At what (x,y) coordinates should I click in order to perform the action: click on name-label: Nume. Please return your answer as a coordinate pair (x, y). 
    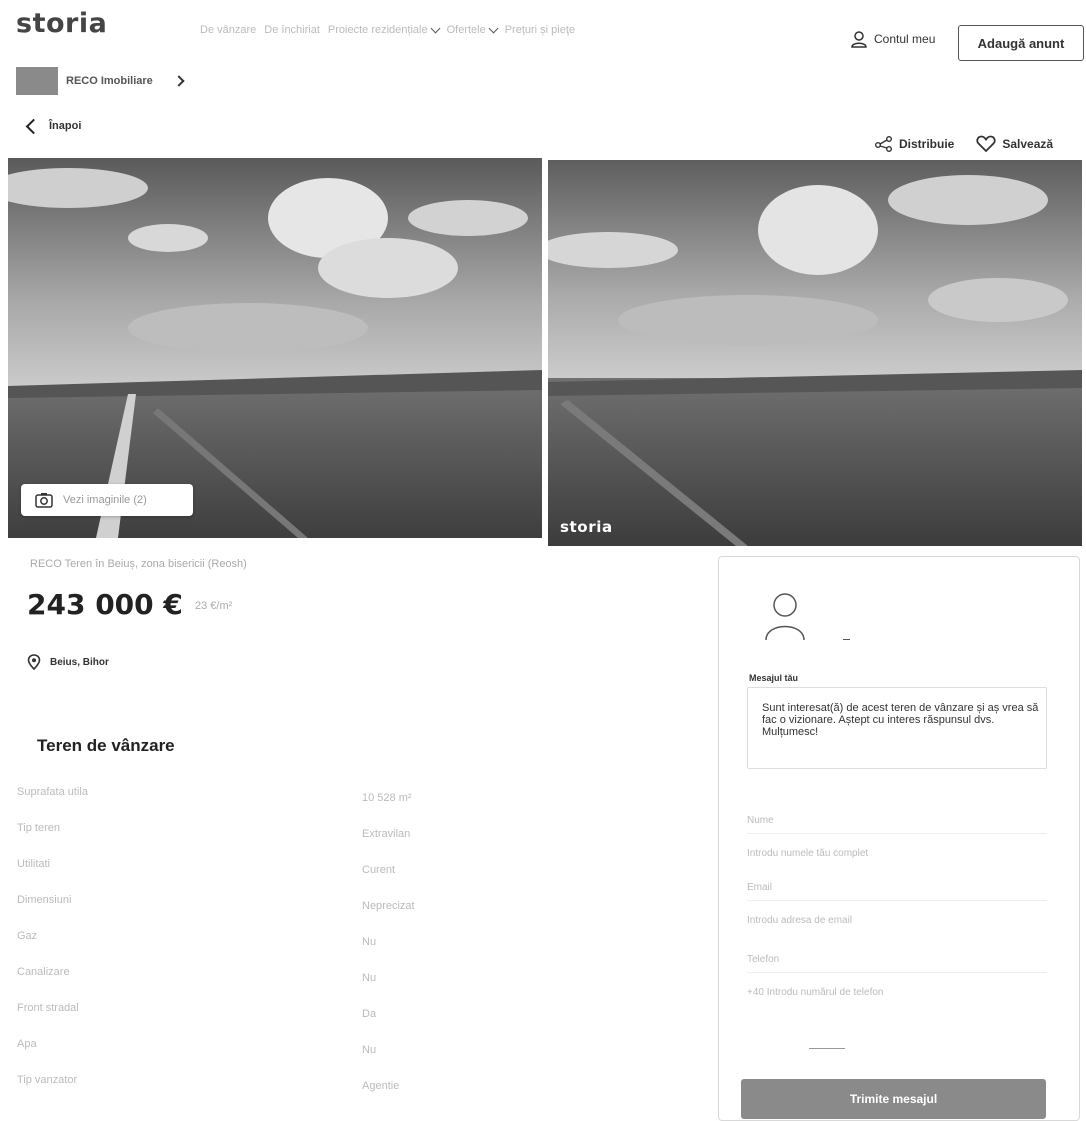
    Looking at the image, I should click on (760, 820).